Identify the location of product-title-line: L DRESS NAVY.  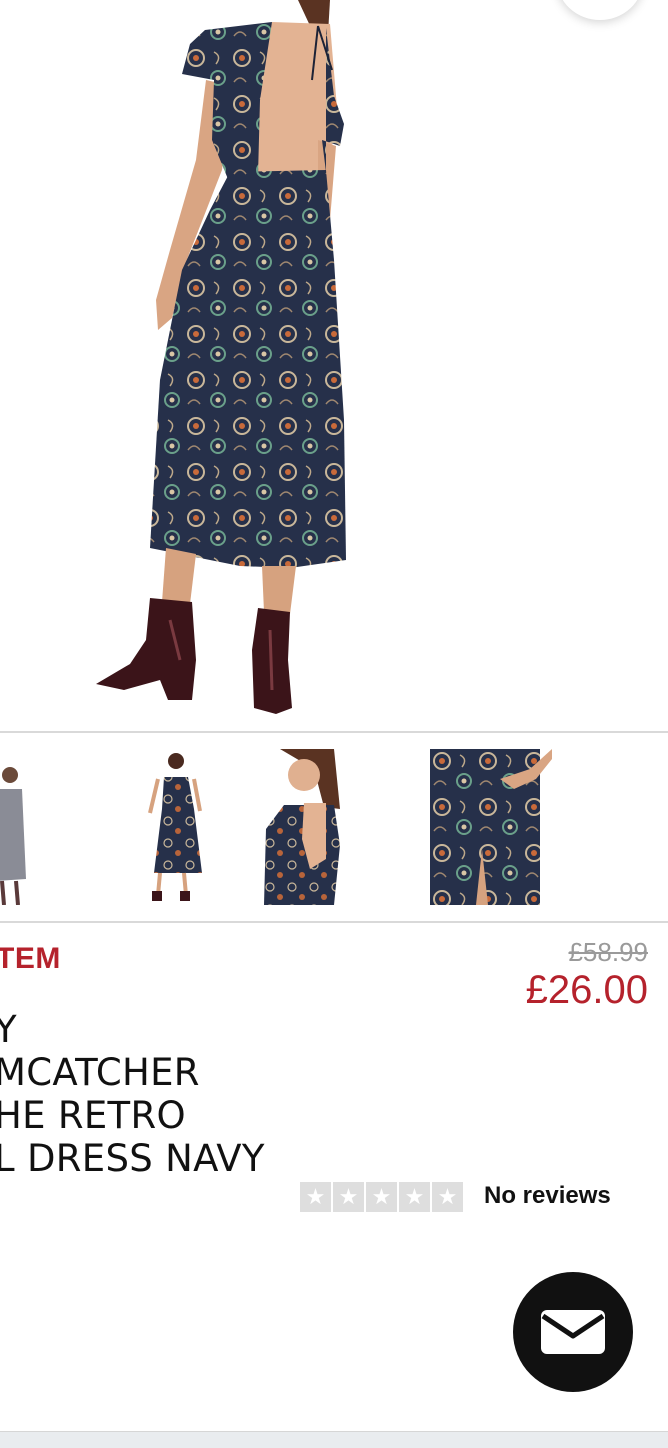
(132, 1158).